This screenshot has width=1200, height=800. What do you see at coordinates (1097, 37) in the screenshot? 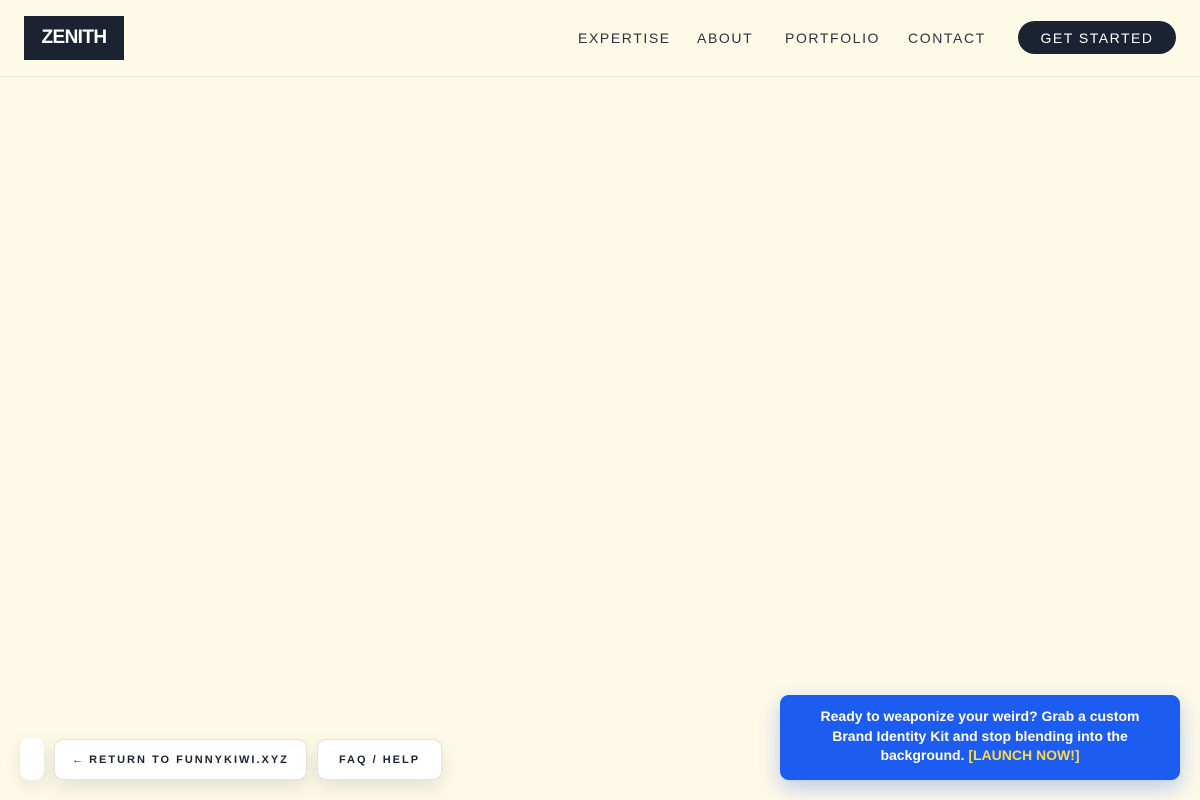
I see `get-started-button: GET STARTED` at bounding box center [1097, 37].